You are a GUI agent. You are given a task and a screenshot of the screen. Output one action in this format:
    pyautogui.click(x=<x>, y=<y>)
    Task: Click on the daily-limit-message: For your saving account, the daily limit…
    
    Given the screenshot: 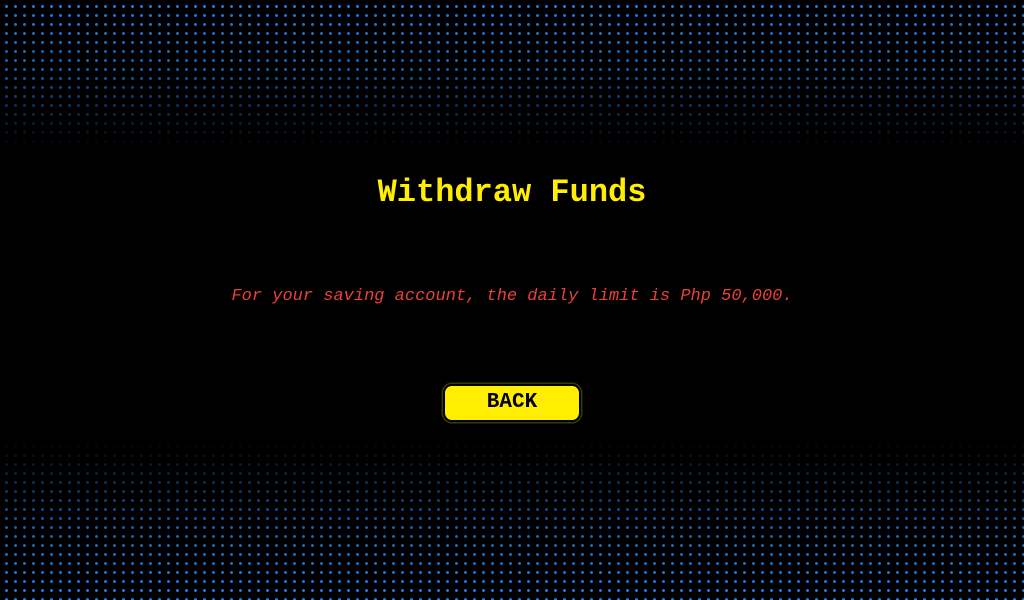 What is the action you would take?
    pyautogui.click(x=512, y=296)
    